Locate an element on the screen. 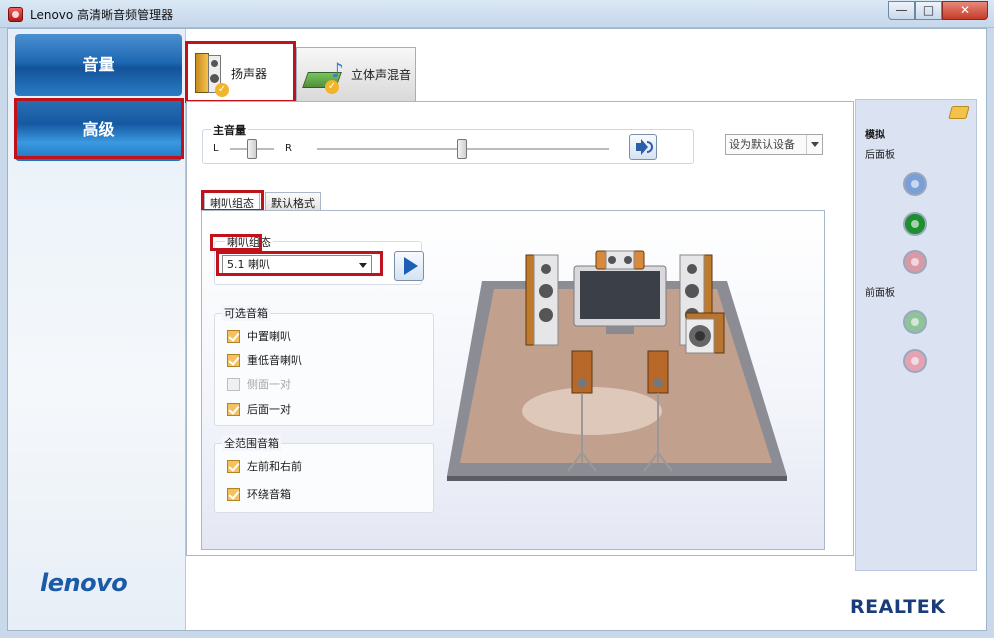 The width and height of the screenshot is (994, 638). master-volume-thumb is located at coordinates (462, 149).